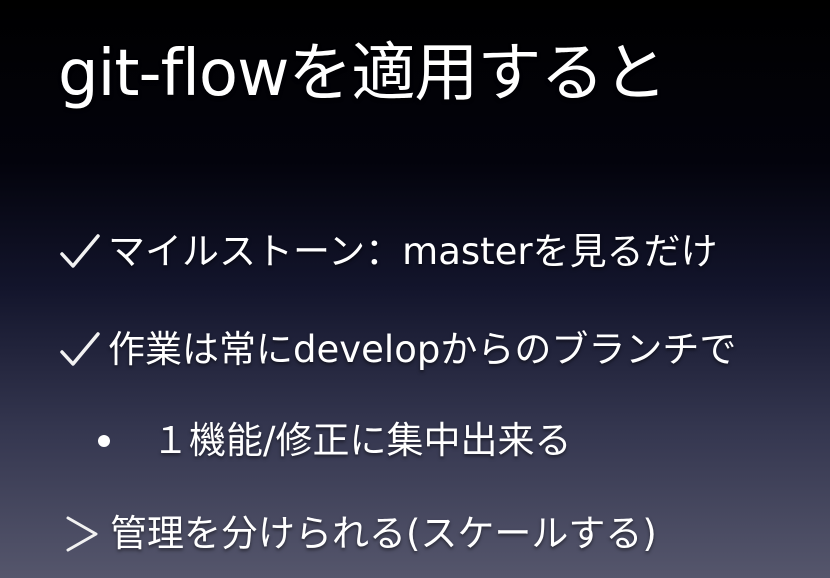  I want to click on bullet-item-develop-branch: 作業は常にdevelopからのブランチで, so click(397, 350).